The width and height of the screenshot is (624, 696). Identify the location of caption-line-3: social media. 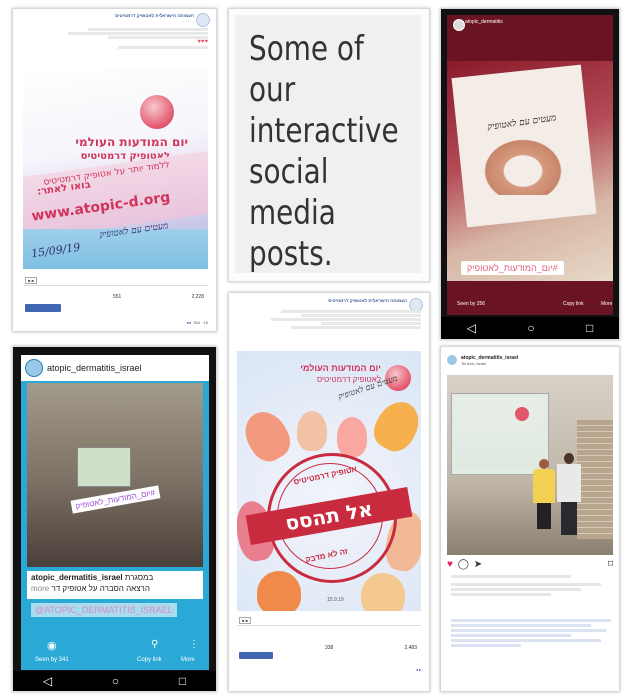
(292, 192).